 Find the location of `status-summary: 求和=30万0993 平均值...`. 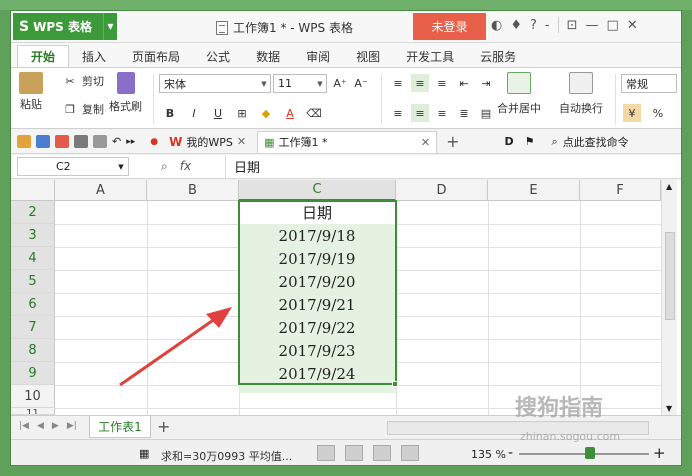

status-summary: 求和=30万0993 平均值... is located at coordinates (226, 456).